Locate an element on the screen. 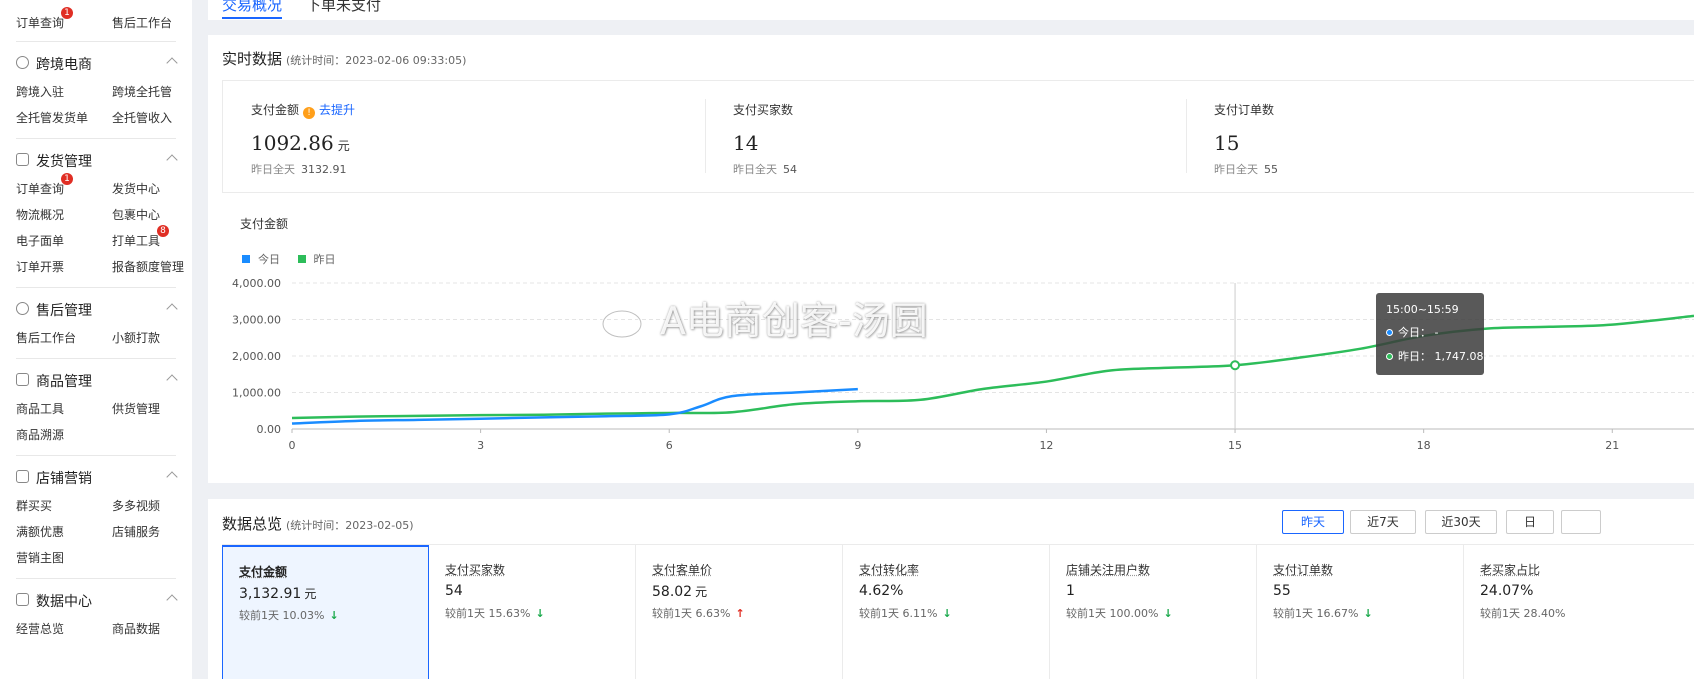  sidebar-section-title: 店铺营销 is located at coordinates (64, 479).